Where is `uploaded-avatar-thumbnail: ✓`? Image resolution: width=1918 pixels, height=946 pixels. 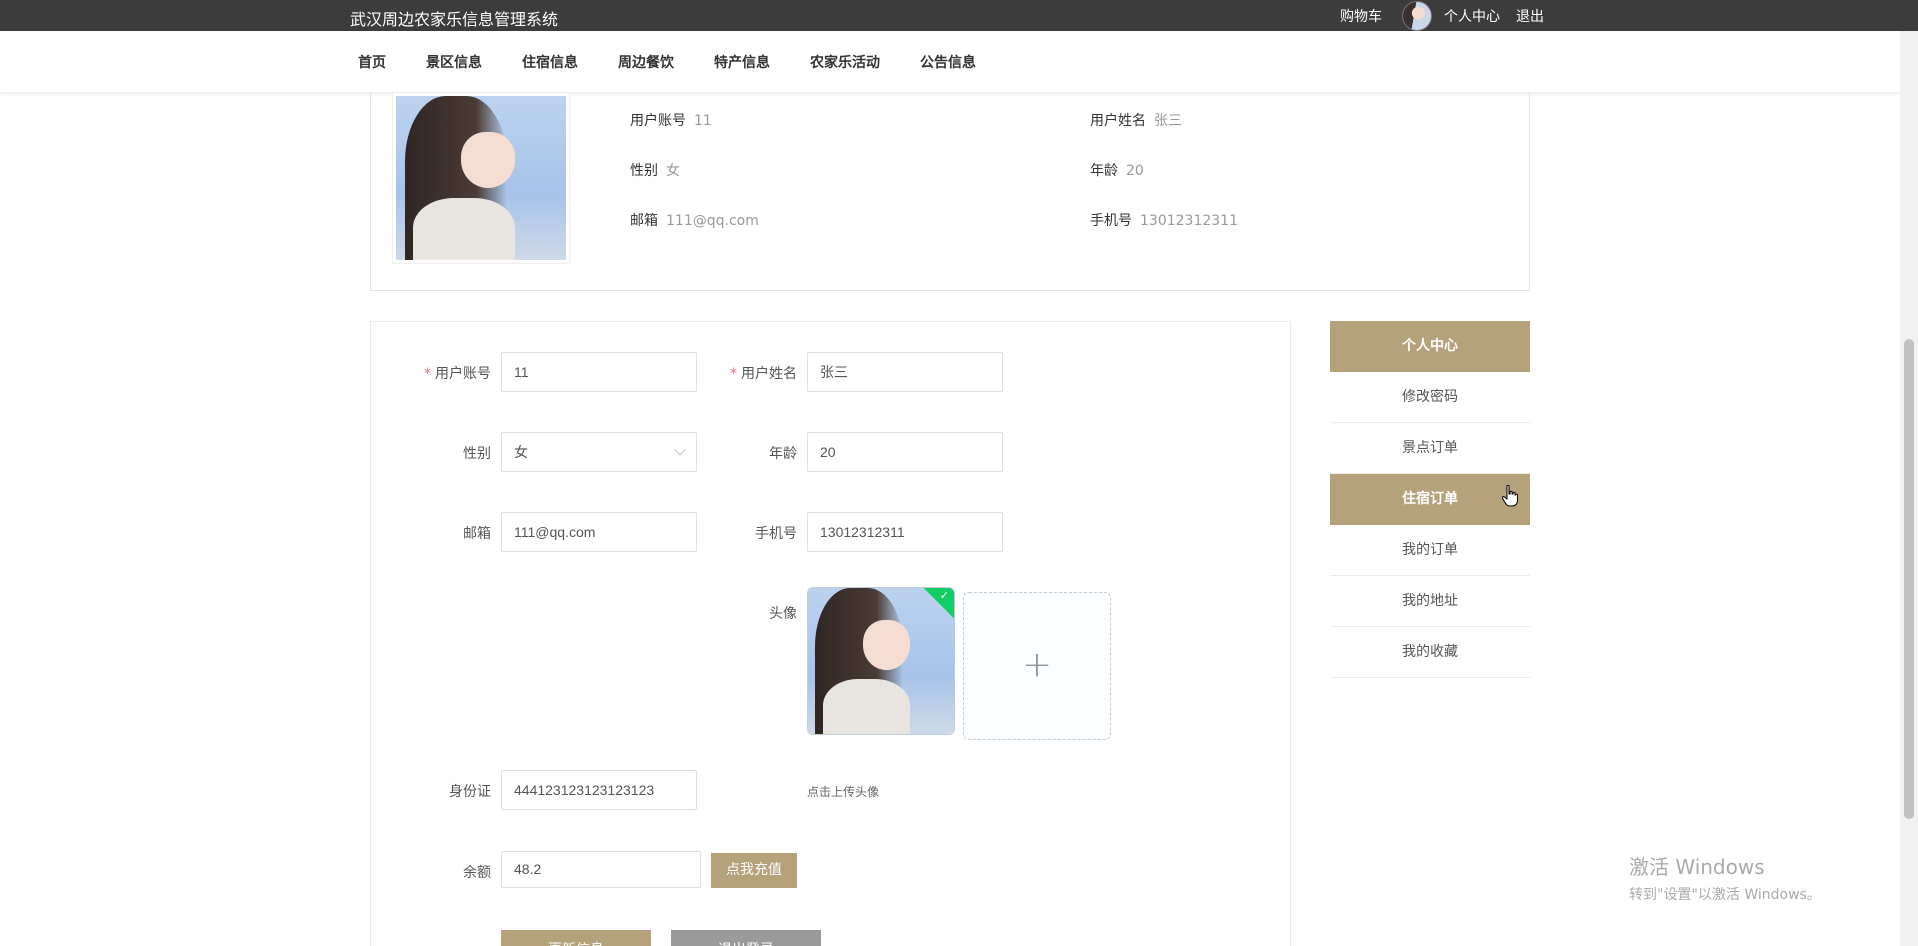
uploaded-avatar-thumbnail: ✓ is located at coordinates (881, 661).